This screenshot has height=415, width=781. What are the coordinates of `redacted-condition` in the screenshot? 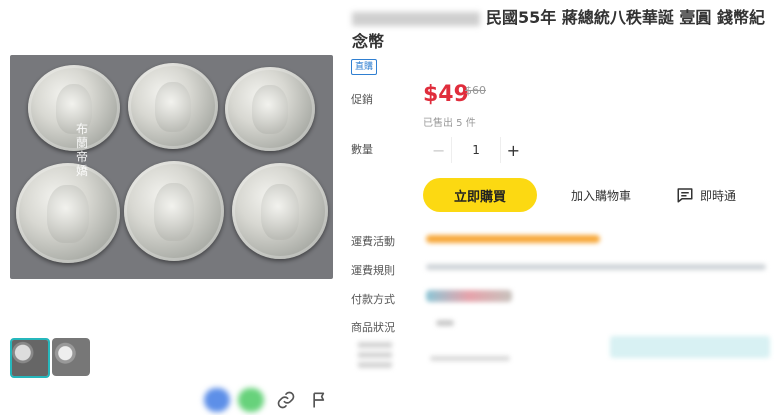 It's located at (445, 323).